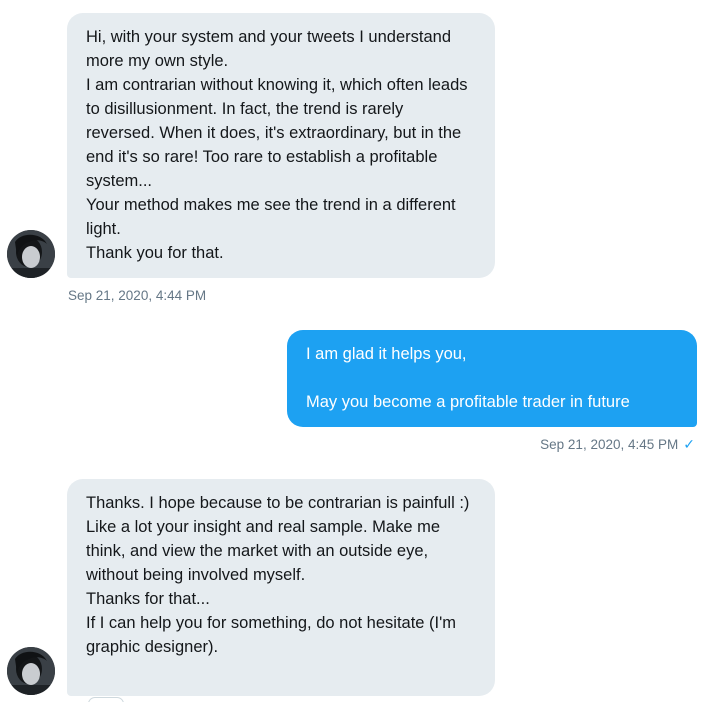 The image size is (705, 702). I want to click on message-timestamp-row: Sep 21, 2020, 4:45 PM ✓, so click(617, 444).